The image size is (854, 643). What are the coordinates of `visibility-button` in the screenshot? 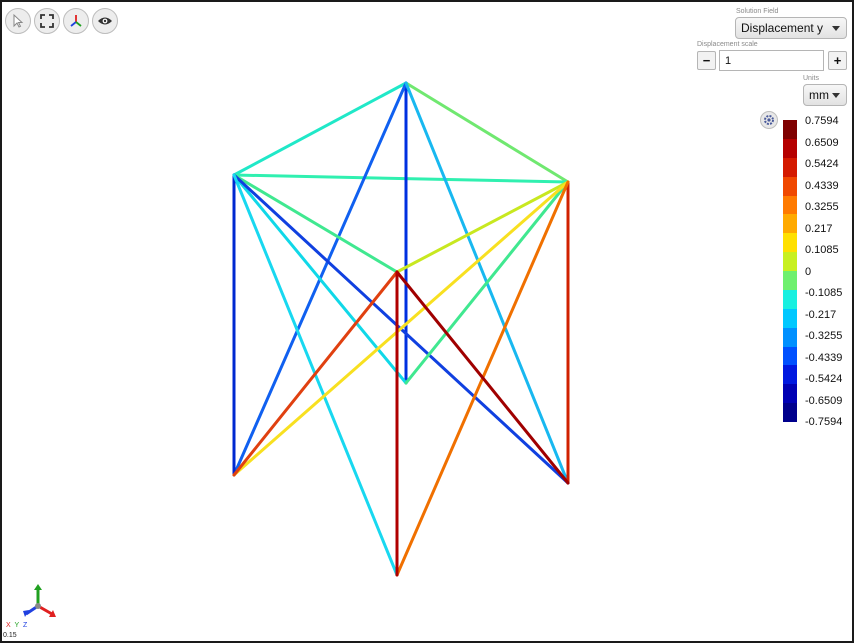 It's located at (105, 21).